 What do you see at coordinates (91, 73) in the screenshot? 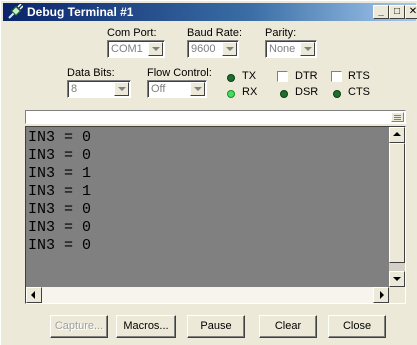
I see `data-bits-label: Data Bits:` at bounding box center [91, 73].